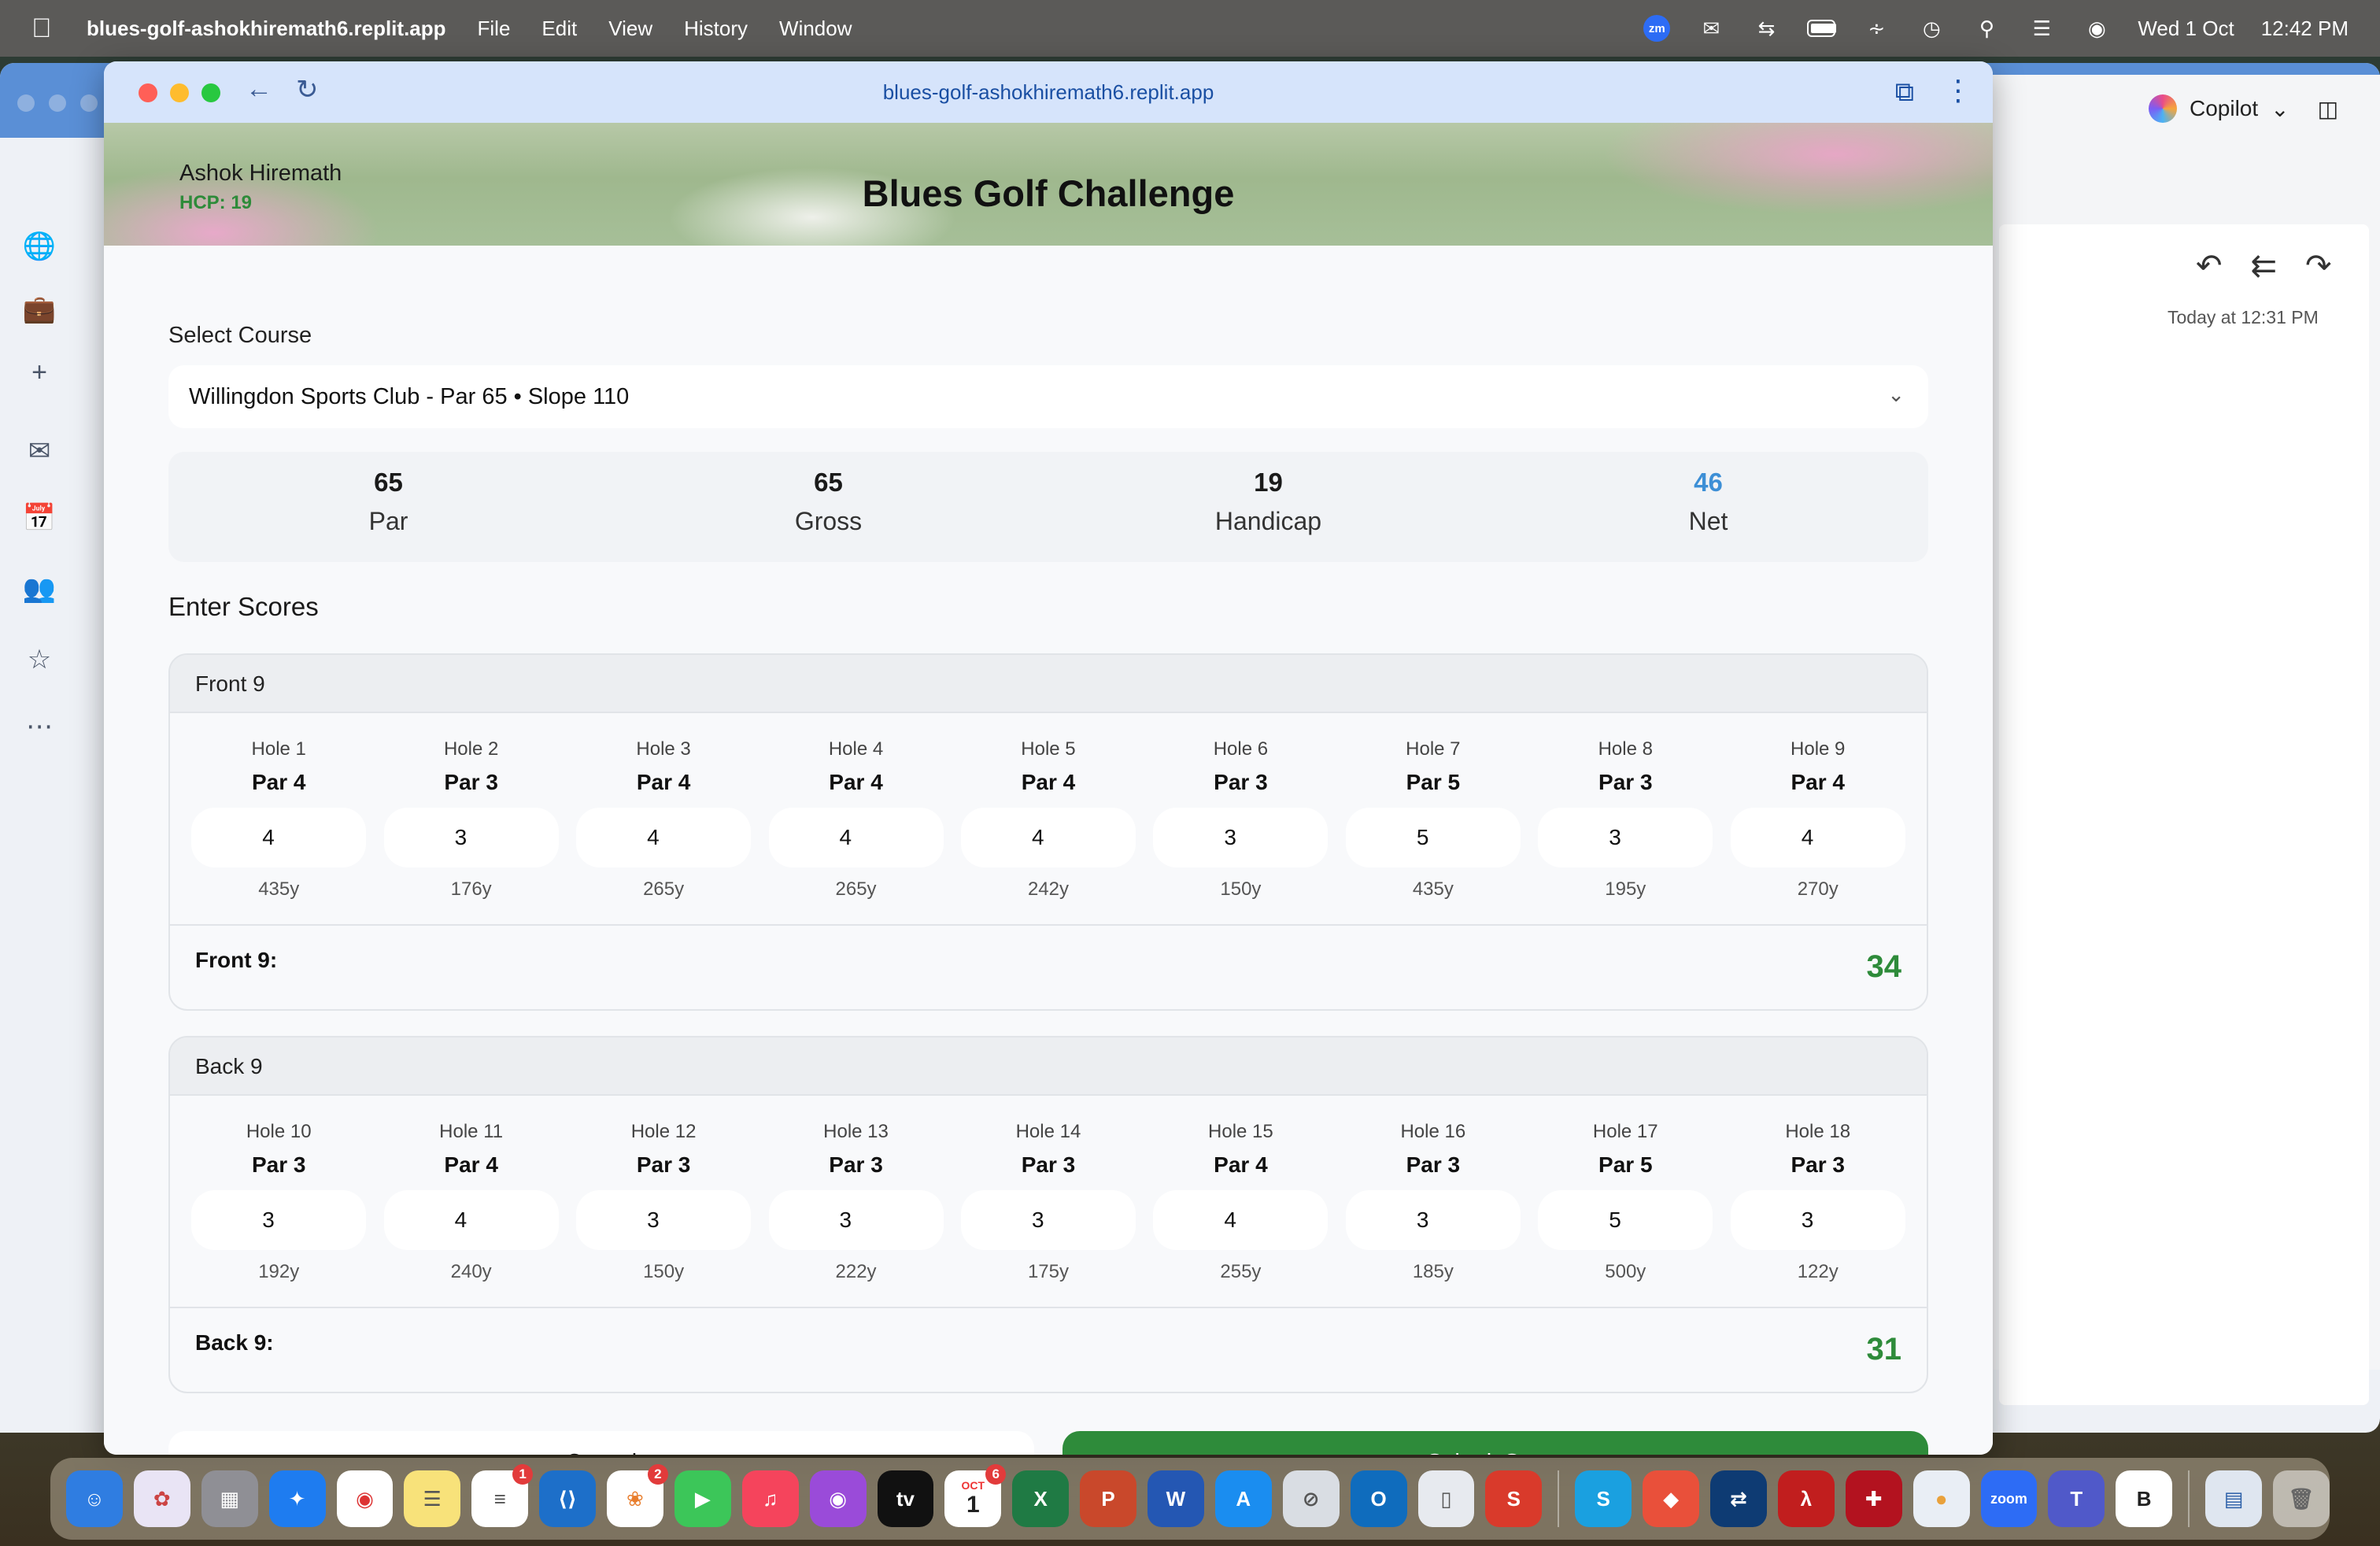  Describe the element at coordinates (1041, 1498) in the screenshot. I see `excel-icon: X` at that location.